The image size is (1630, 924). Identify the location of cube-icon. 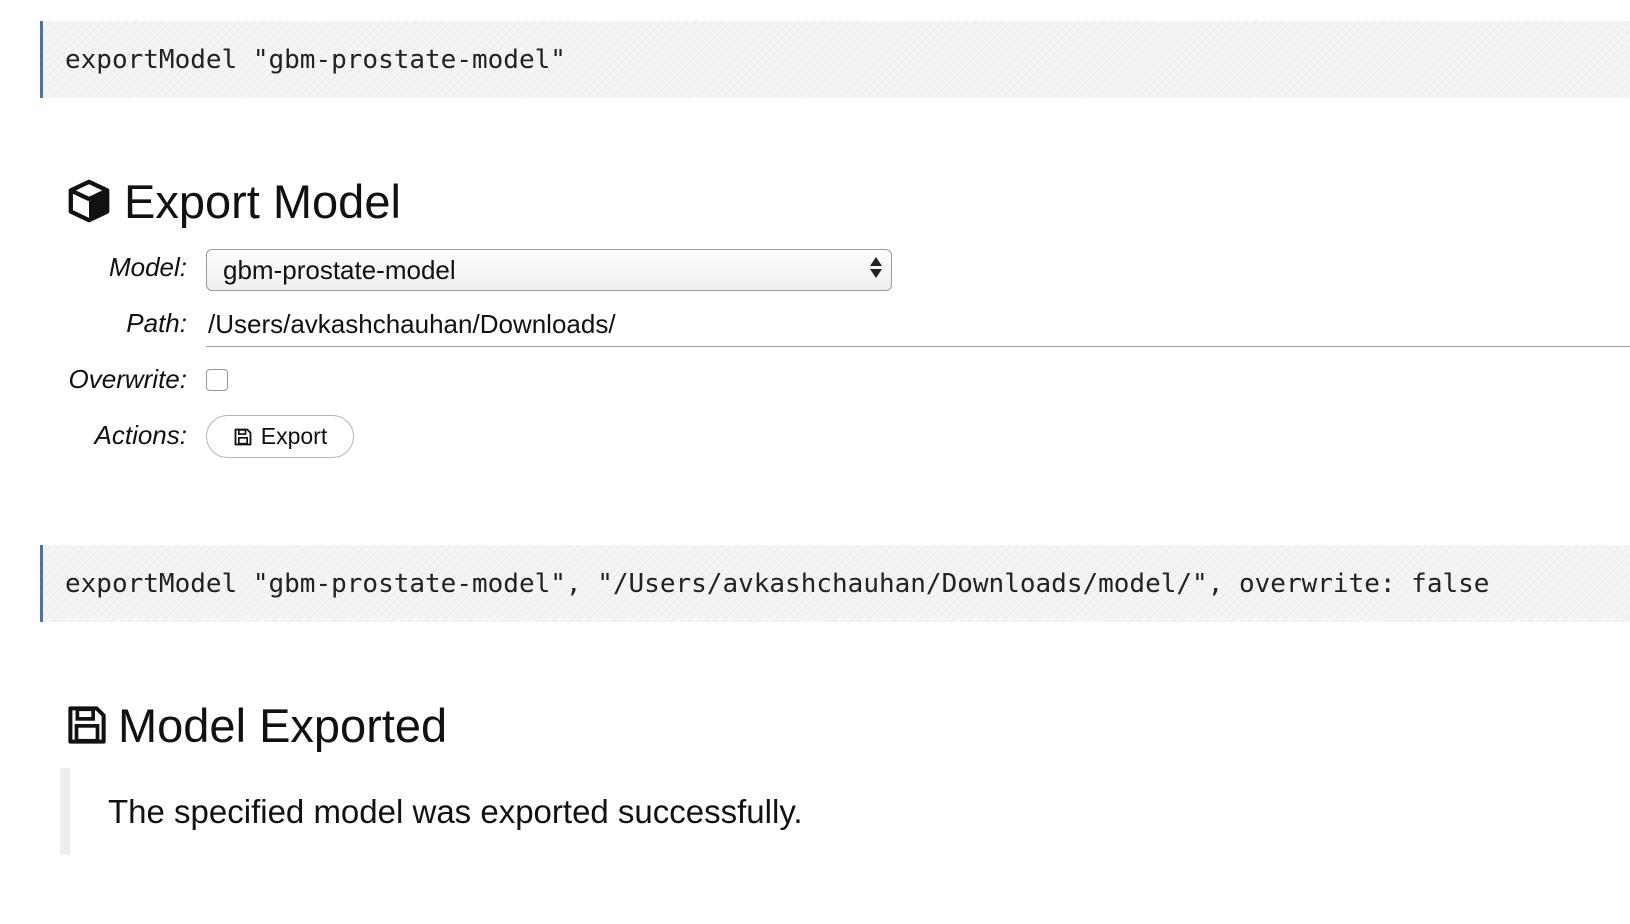
(89, 201).